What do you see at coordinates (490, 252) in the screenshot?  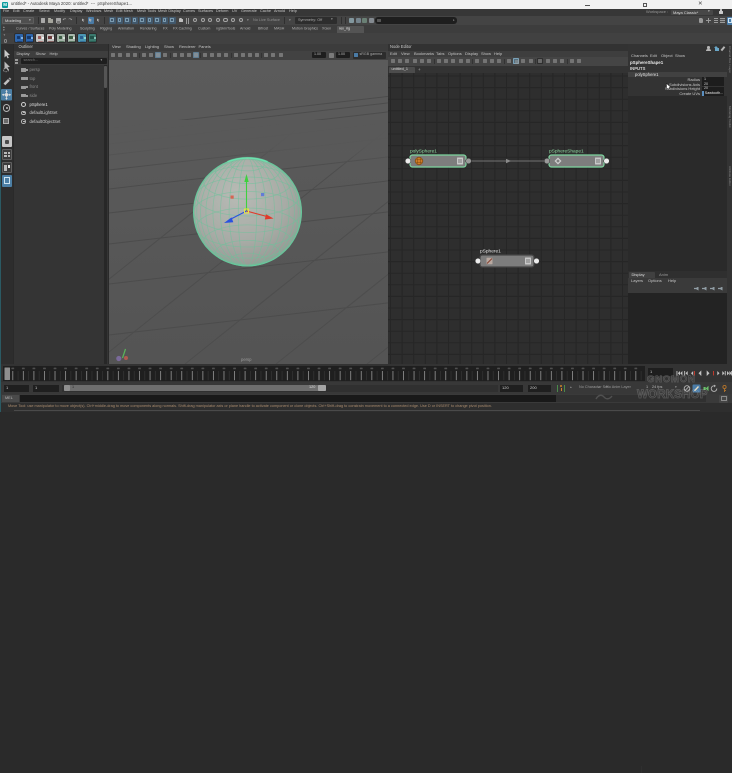 I see `svg-text: pSphere1` at bounding box center [490, 252].